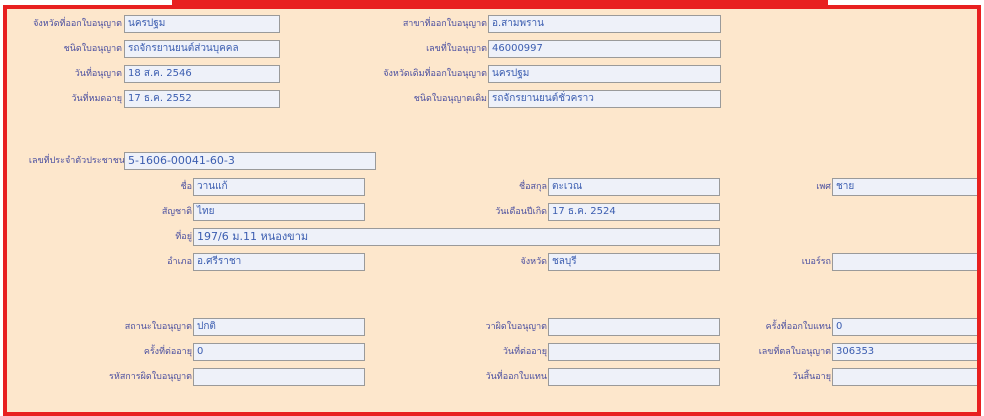 The height and width of the screenshot is (416, 984). I want to click on address-field: 197/6 ม.11 หนองขาม, so click(456, 237).